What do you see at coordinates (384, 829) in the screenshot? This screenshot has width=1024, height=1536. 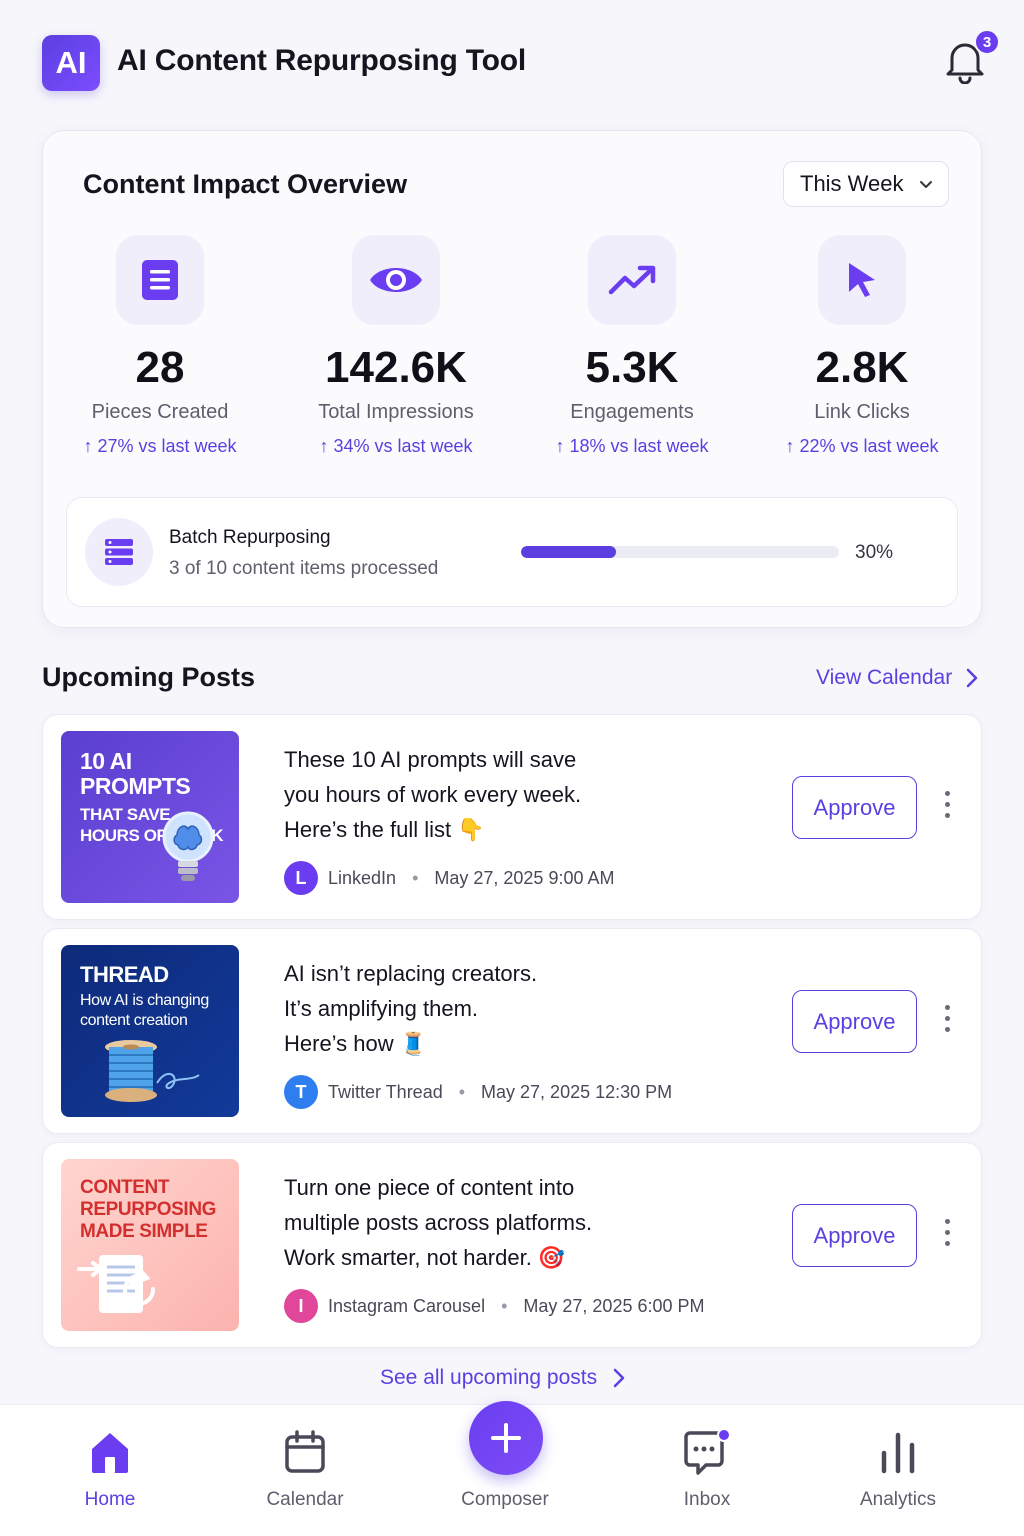 I see `caption-line: Here’s the full list 👇` at bounding box center [384, 829].